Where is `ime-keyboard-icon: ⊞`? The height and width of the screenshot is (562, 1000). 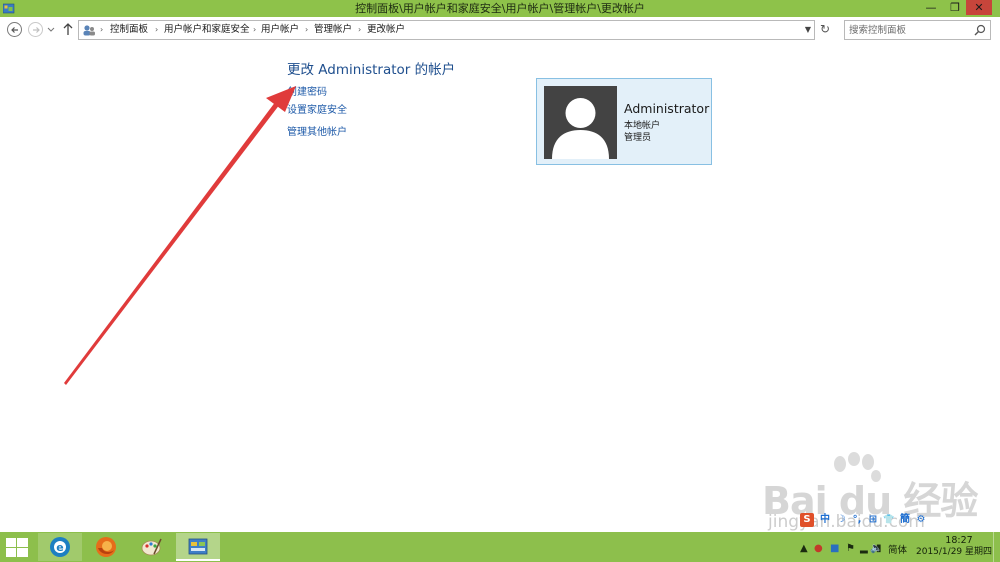
ime-keyboard-icon: ⊞ is located at coordinates (873, 520).